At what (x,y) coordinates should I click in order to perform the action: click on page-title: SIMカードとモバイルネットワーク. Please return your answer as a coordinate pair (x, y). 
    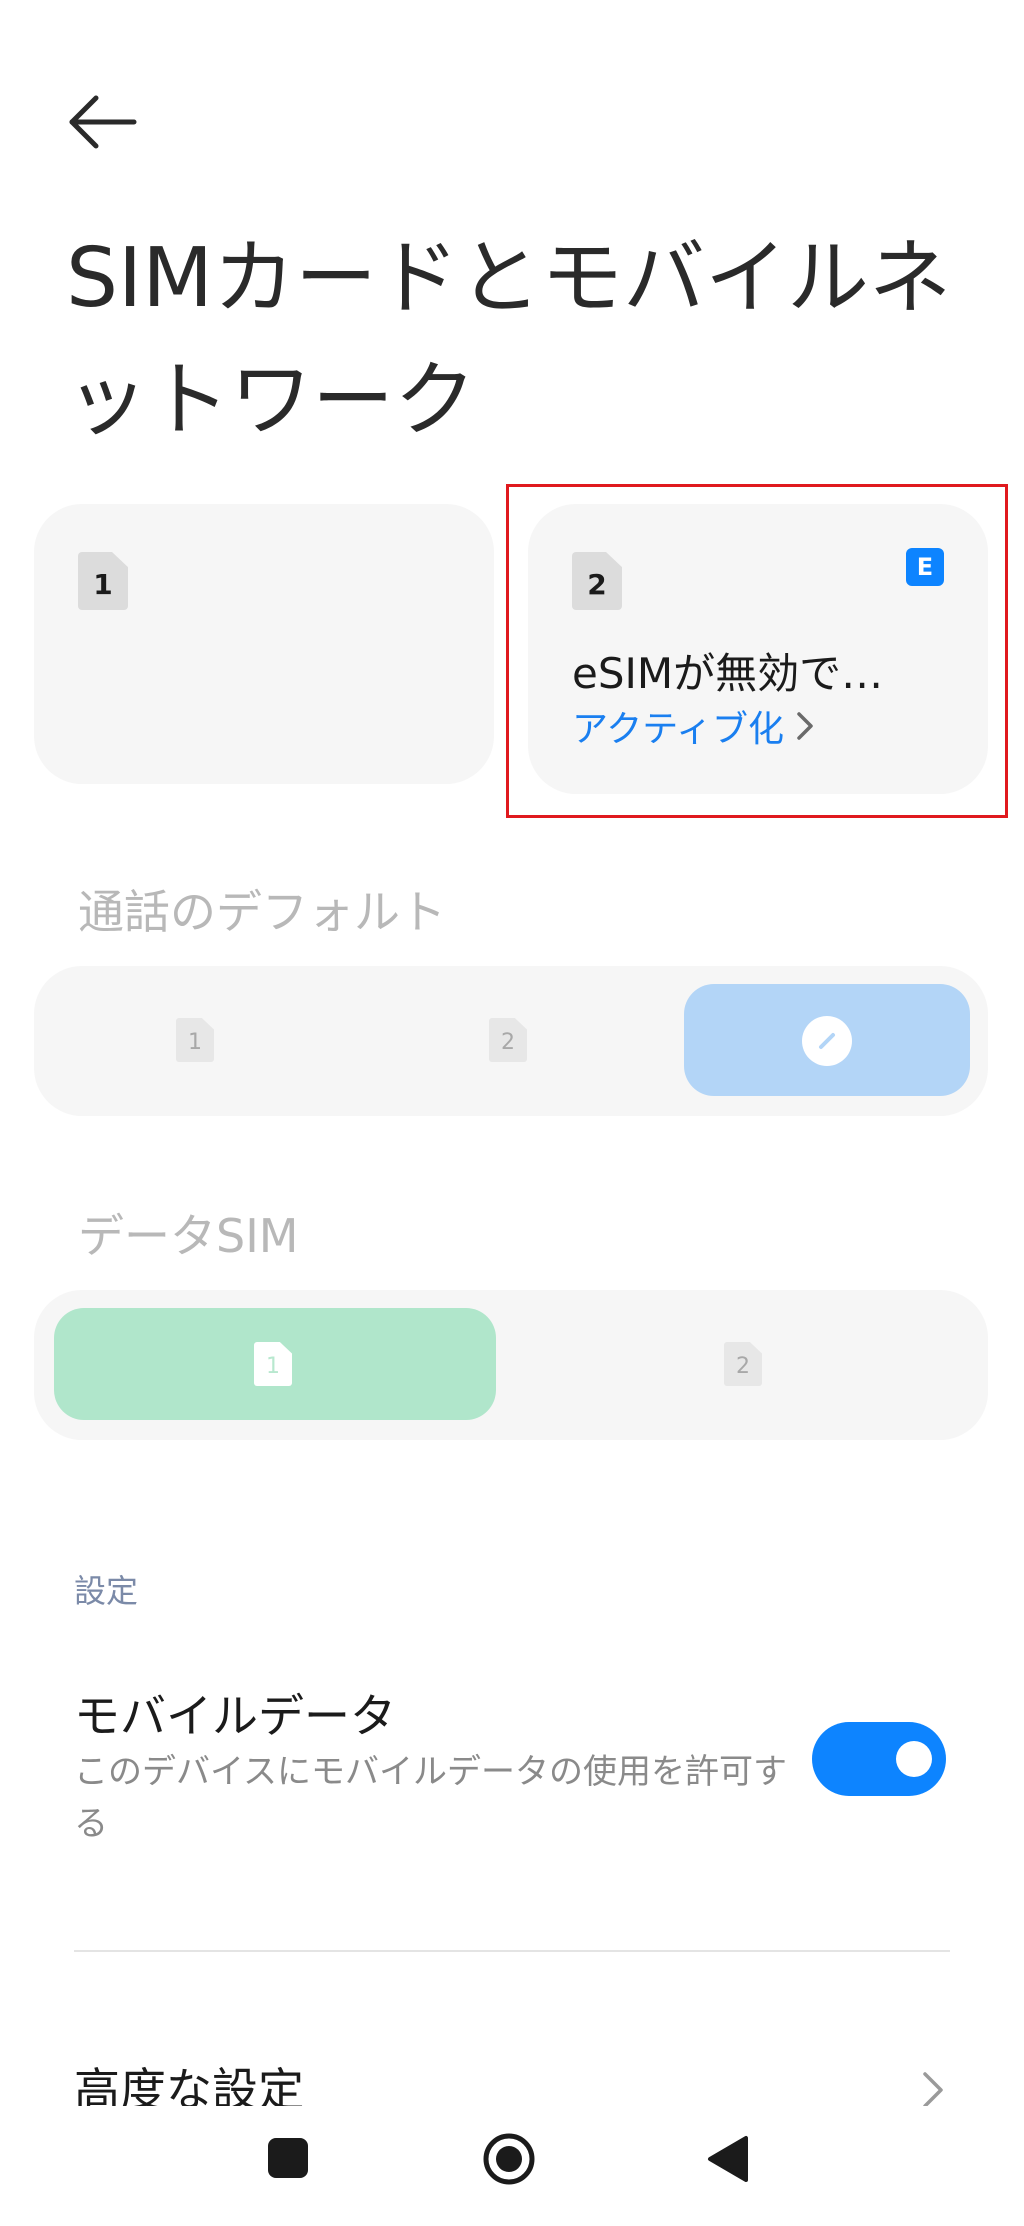
    Looking at the image, I should click on (508, 339).